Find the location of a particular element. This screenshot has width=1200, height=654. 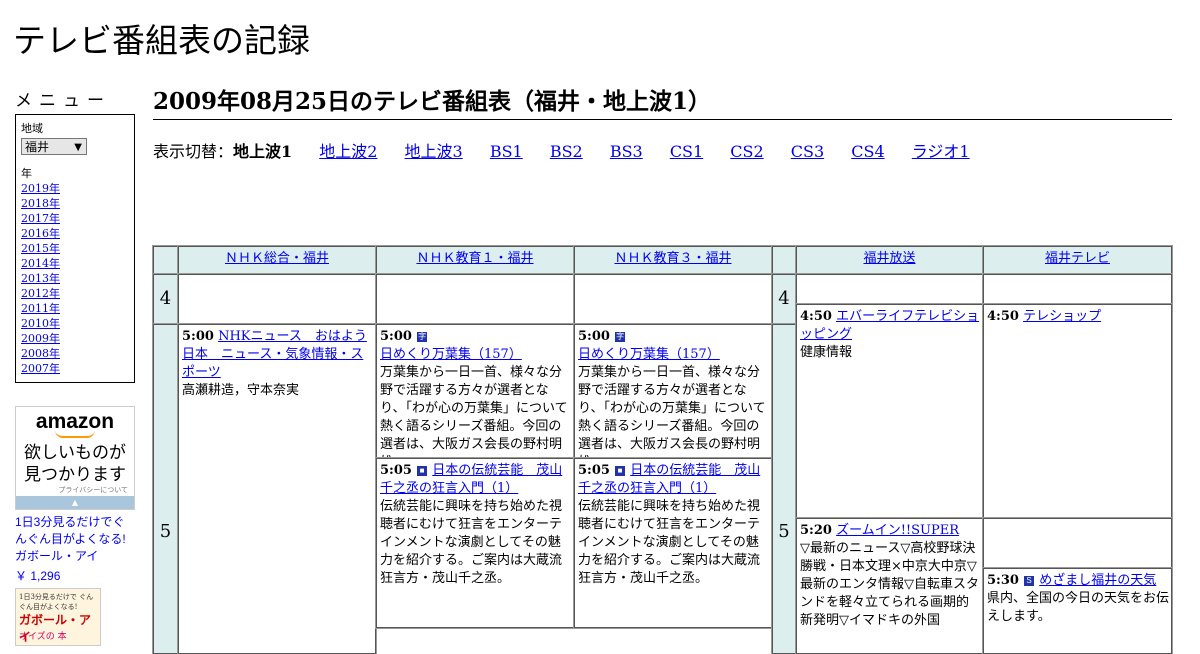

year-link-2016: 2016年 is located at coordinates (75, 233).